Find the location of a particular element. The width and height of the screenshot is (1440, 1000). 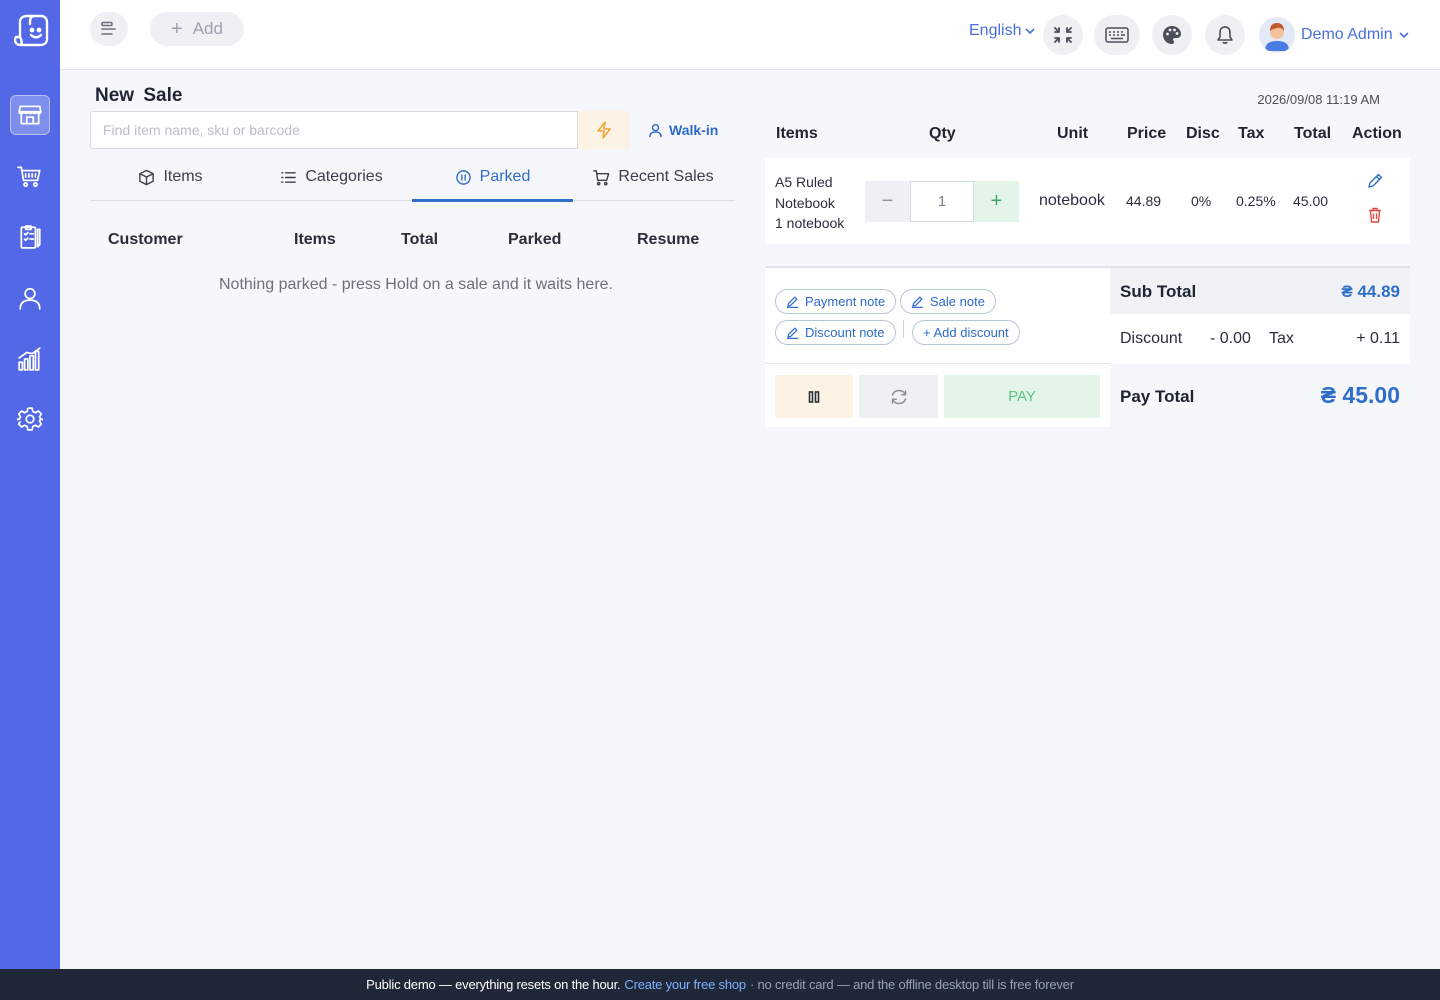

page-title: New Sale is located at coordinates (139, 95).